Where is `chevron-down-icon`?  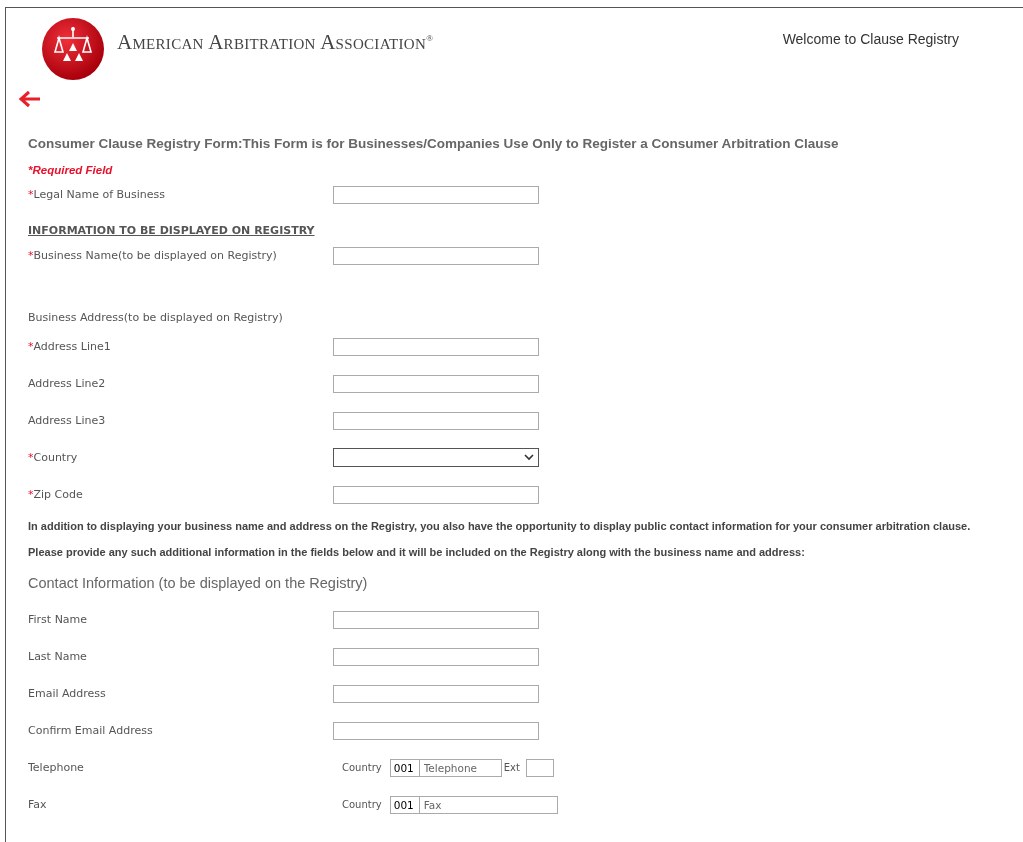
chevron-down-icon is located at coordinates (529, 457).